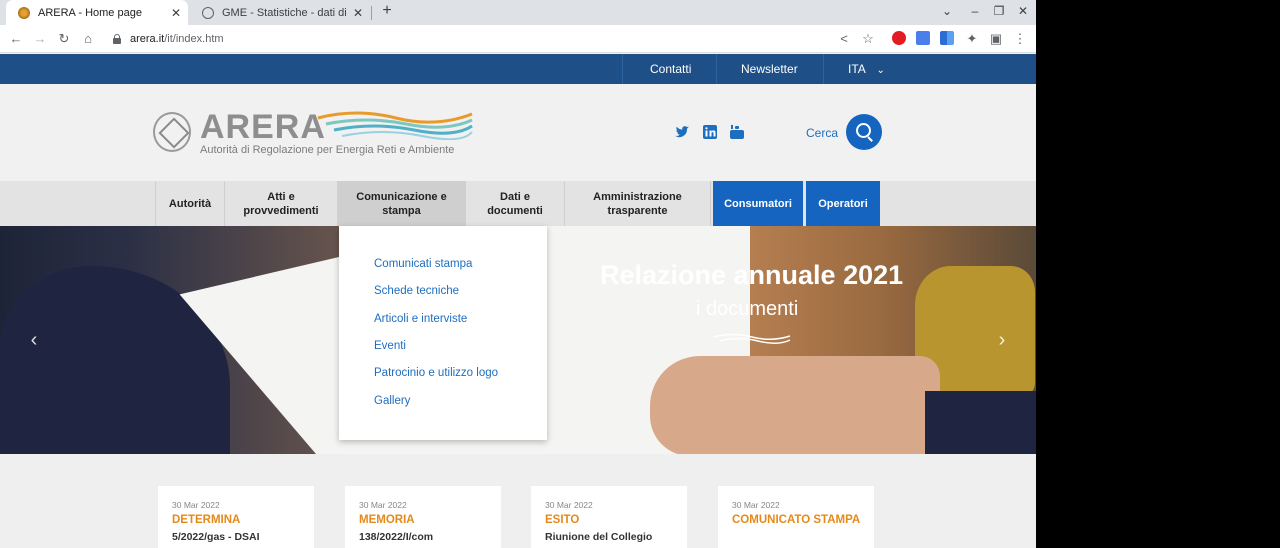 The width and height of the screenshot is (1280, 548). What do you see at coordinates (387, 520) in the screenshot?
I see `news-type: MEMORIA` at bounding box center [387, 520].